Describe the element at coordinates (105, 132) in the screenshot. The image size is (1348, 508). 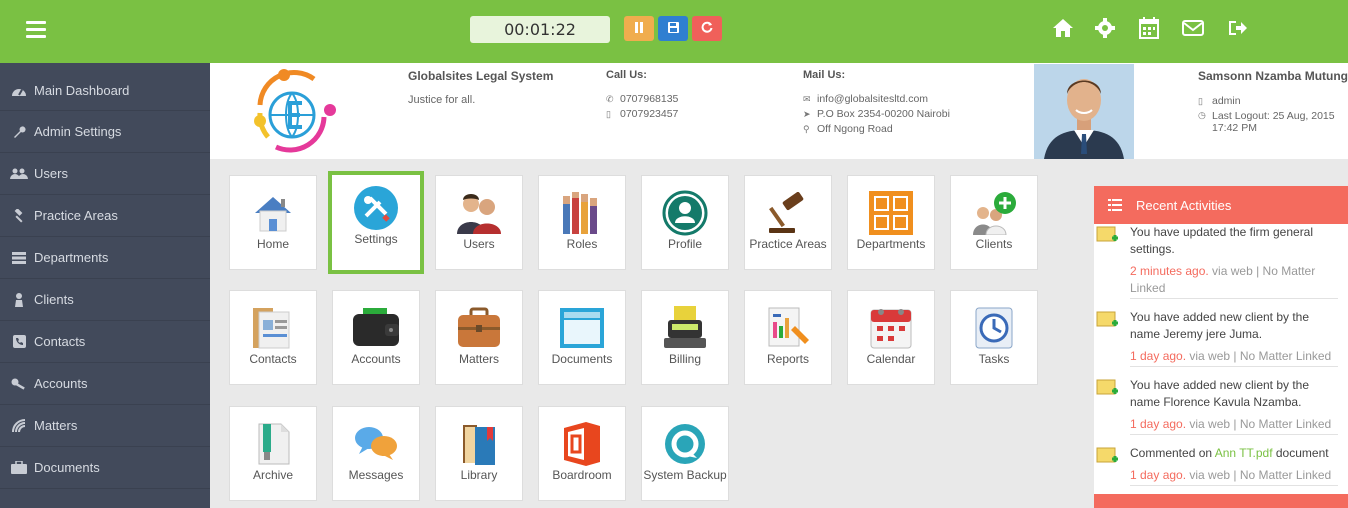
I see `sidebar-item-admin-settings: Admin Settings` at that location.